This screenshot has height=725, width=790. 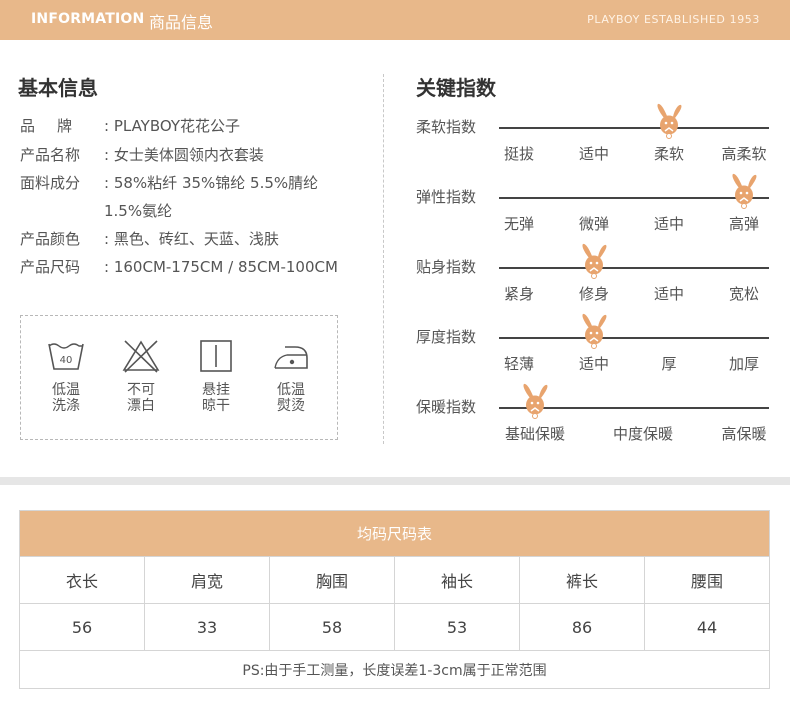 I want to click on info-row-color: 产品颜色: 黑色、砖红、天蓝、浅肤, so click(x=149, y=238).